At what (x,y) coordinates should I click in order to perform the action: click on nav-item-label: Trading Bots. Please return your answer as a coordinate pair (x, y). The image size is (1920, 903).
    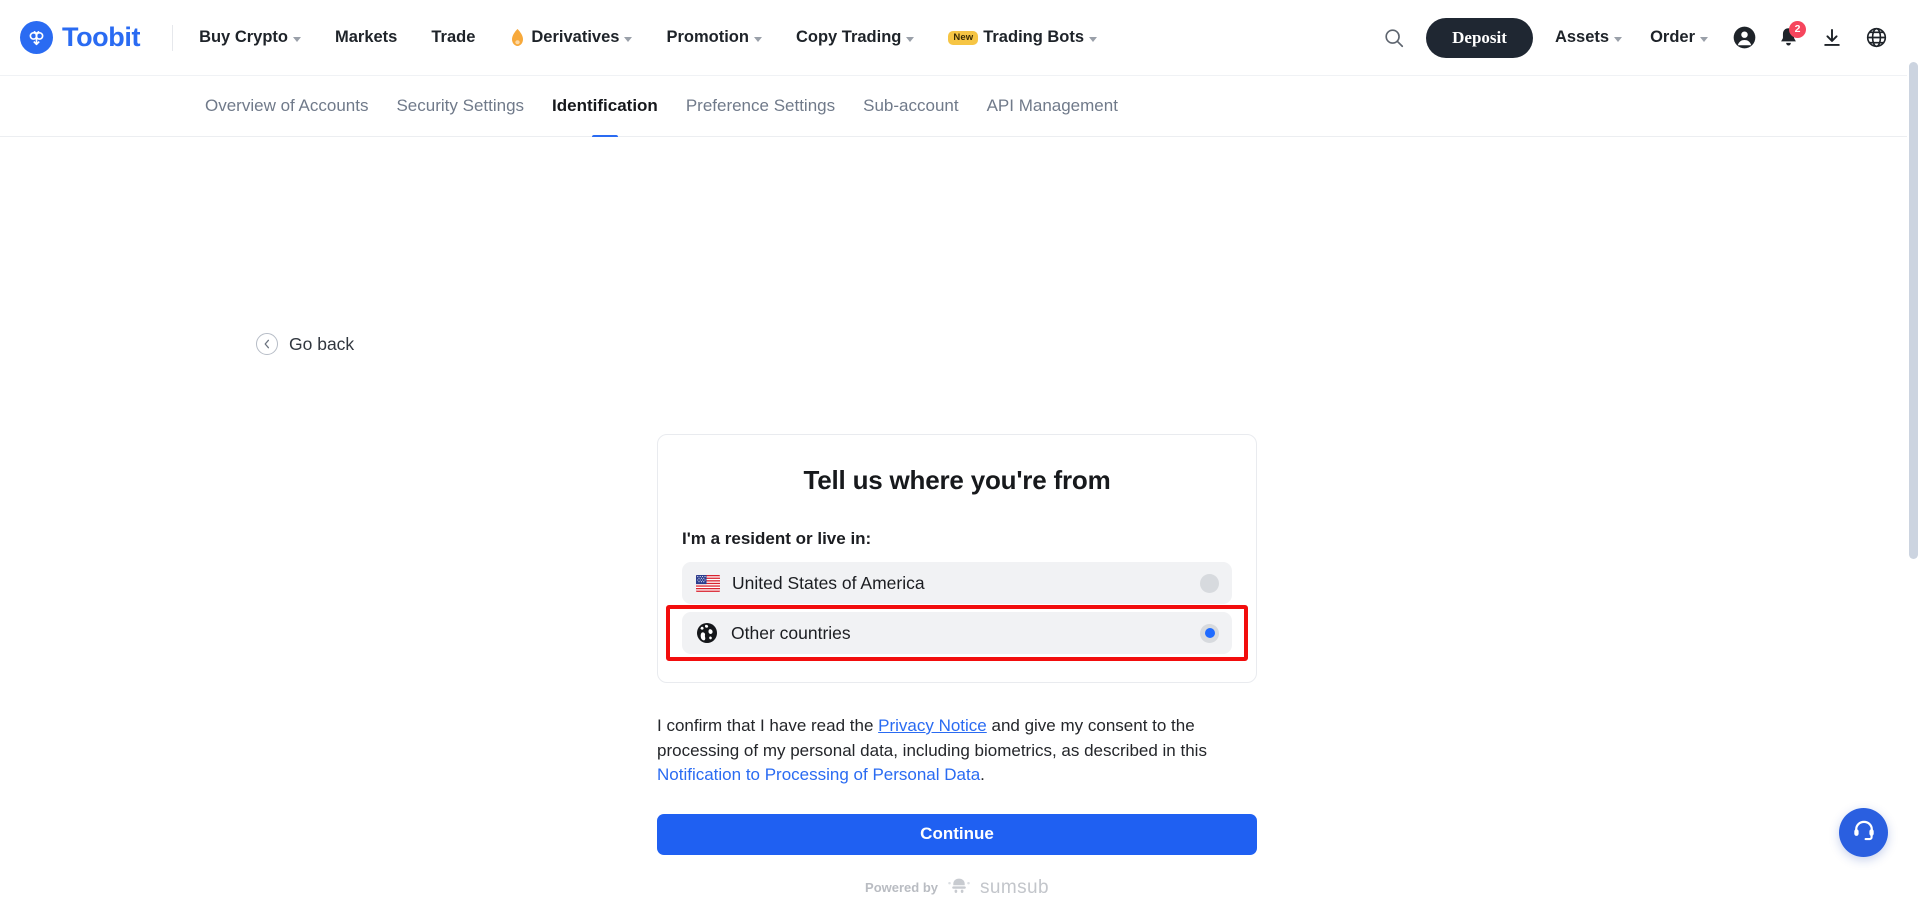
    Looking at the image, I should click on (1034, 37).